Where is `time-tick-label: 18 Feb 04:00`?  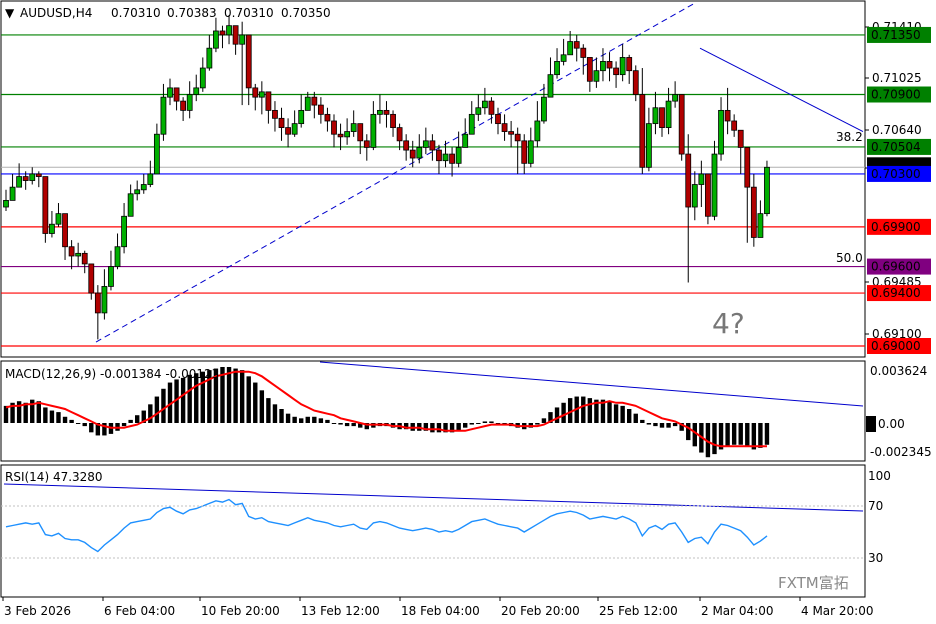
time-tick-label: 18 Feb 04:00 is located at coordinates (440, 611).